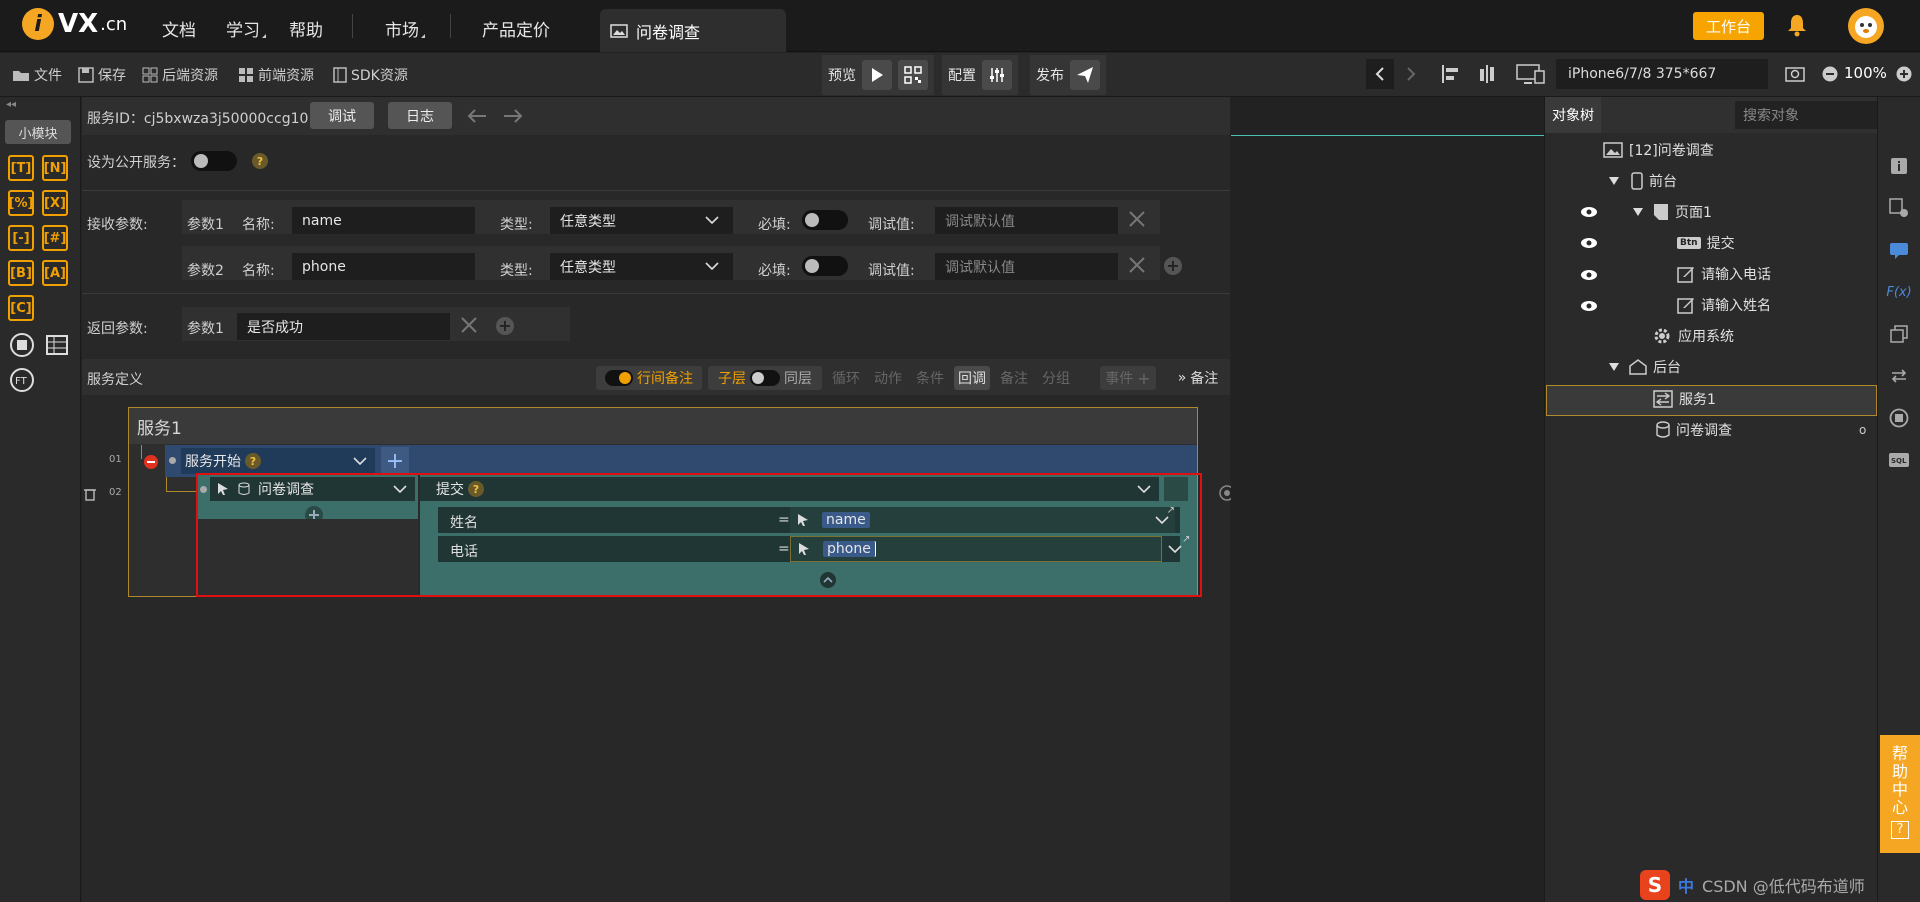  I want to click on event-icon, so click(1899, 250).